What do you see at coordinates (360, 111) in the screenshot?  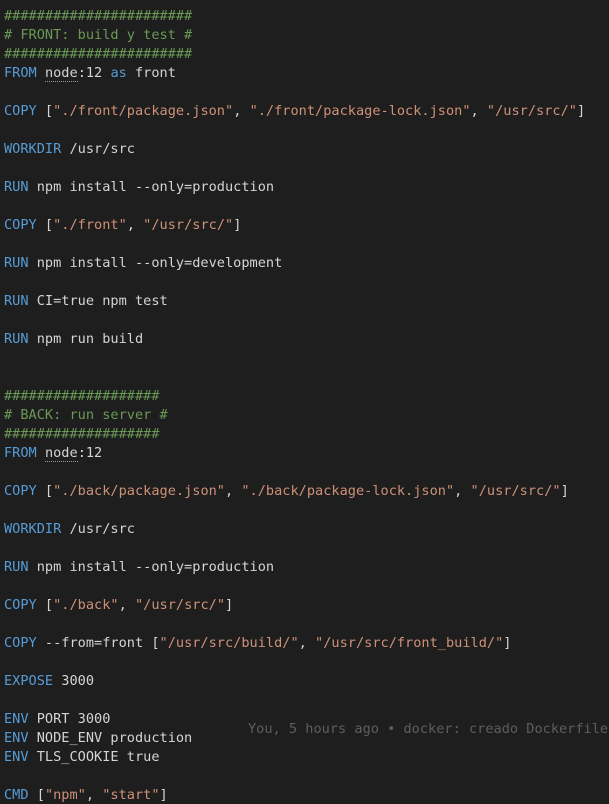 I see `code-token-string: "./front/package-lock.json"` at bounding box center [360, 111].